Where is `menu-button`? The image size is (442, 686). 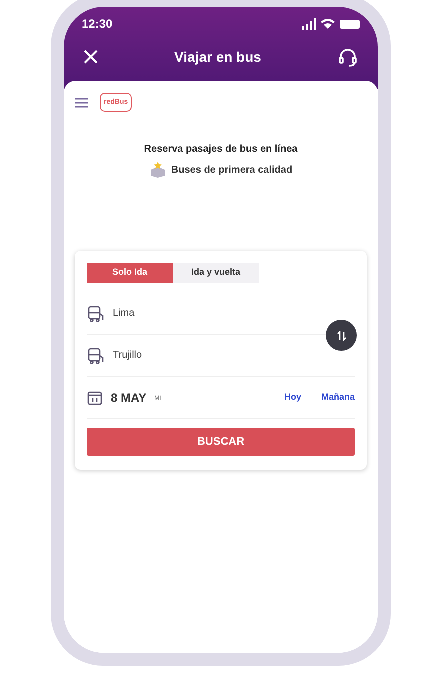
menu-button is located at coordinates (81, 103).